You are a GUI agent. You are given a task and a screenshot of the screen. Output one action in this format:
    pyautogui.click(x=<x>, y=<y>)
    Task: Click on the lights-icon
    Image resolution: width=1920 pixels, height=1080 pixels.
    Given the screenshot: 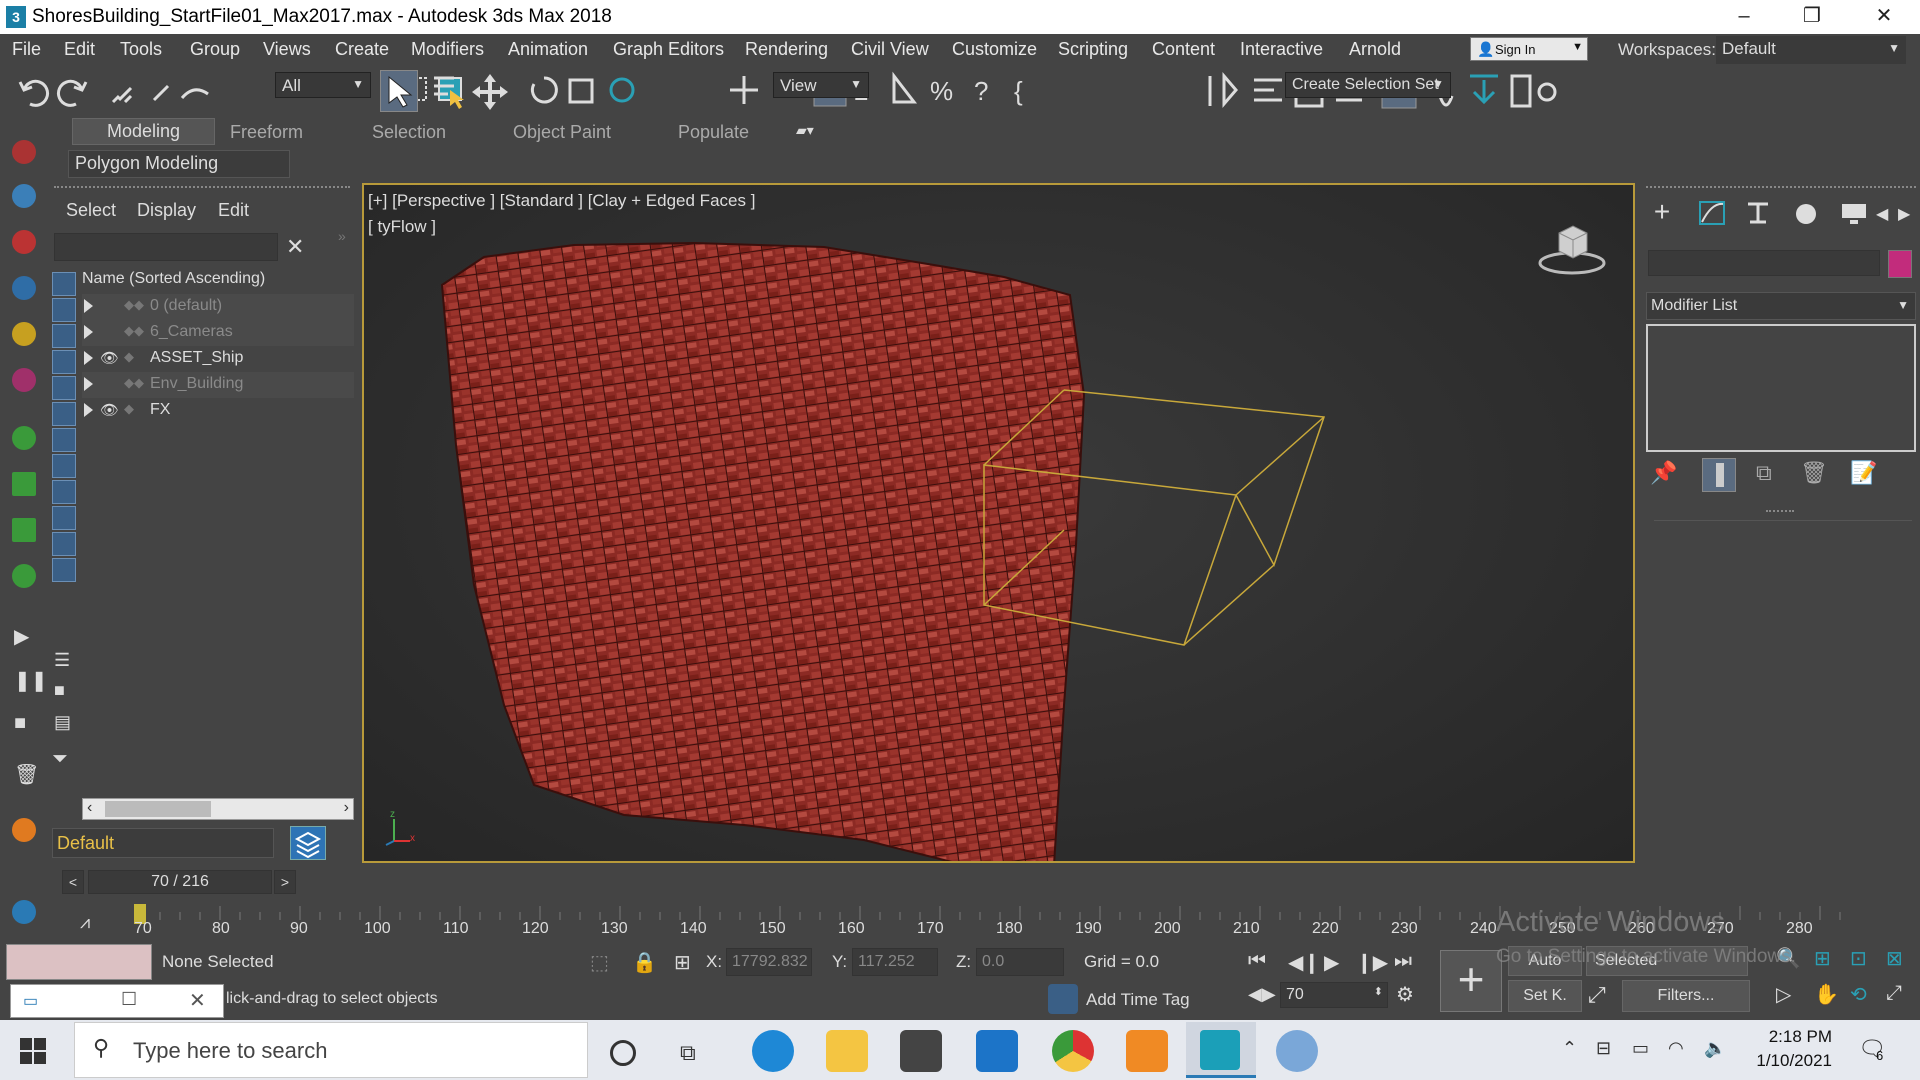 What is the action you would take?
    pyautogui.click(x=24, y=288)
    